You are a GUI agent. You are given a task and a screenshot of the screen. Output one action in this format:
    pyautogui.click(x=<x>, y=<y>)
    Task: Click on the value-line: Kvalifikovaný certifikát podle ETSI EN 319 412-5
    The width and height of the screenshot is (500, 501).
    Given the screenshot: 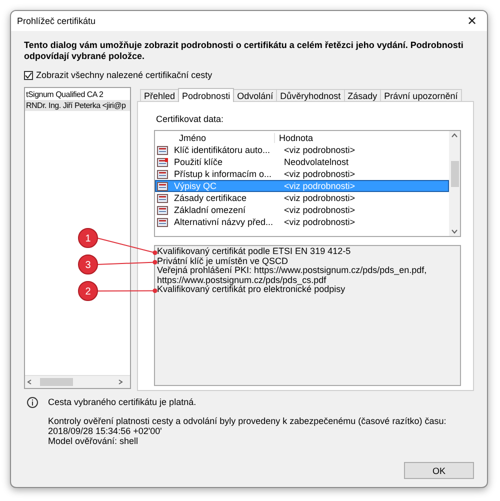 What is the action you would take?
    pyautogui.click(x=254, y=251)
    